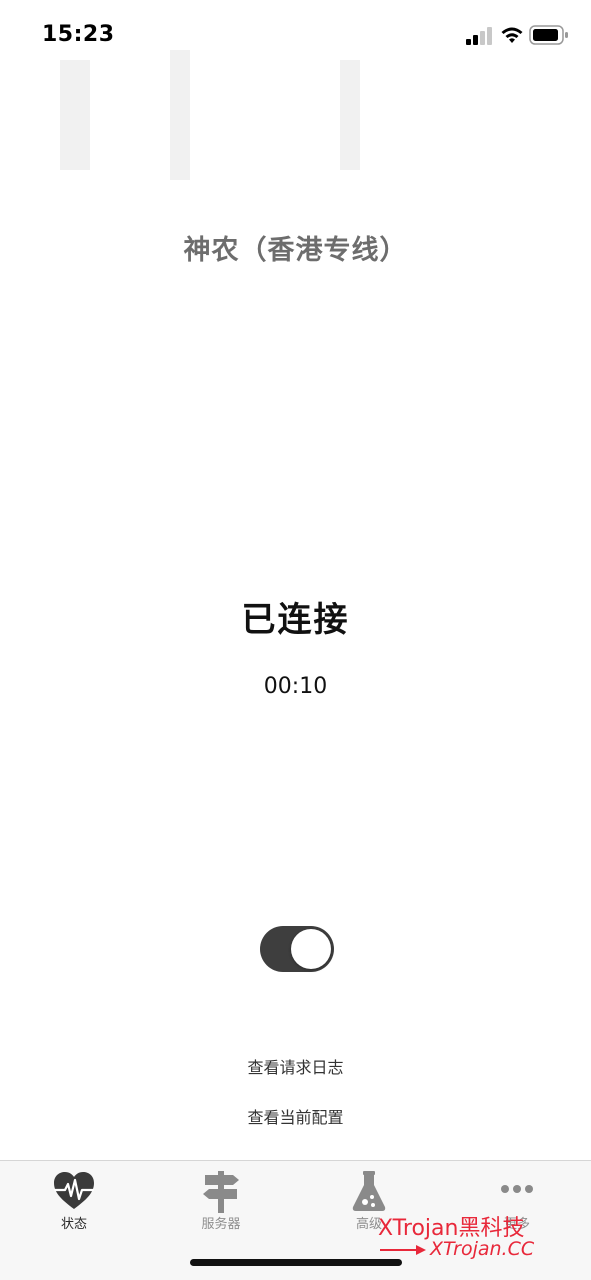 The image size is (591, 1280). I want to click on background-pattern, so click(210, 115).